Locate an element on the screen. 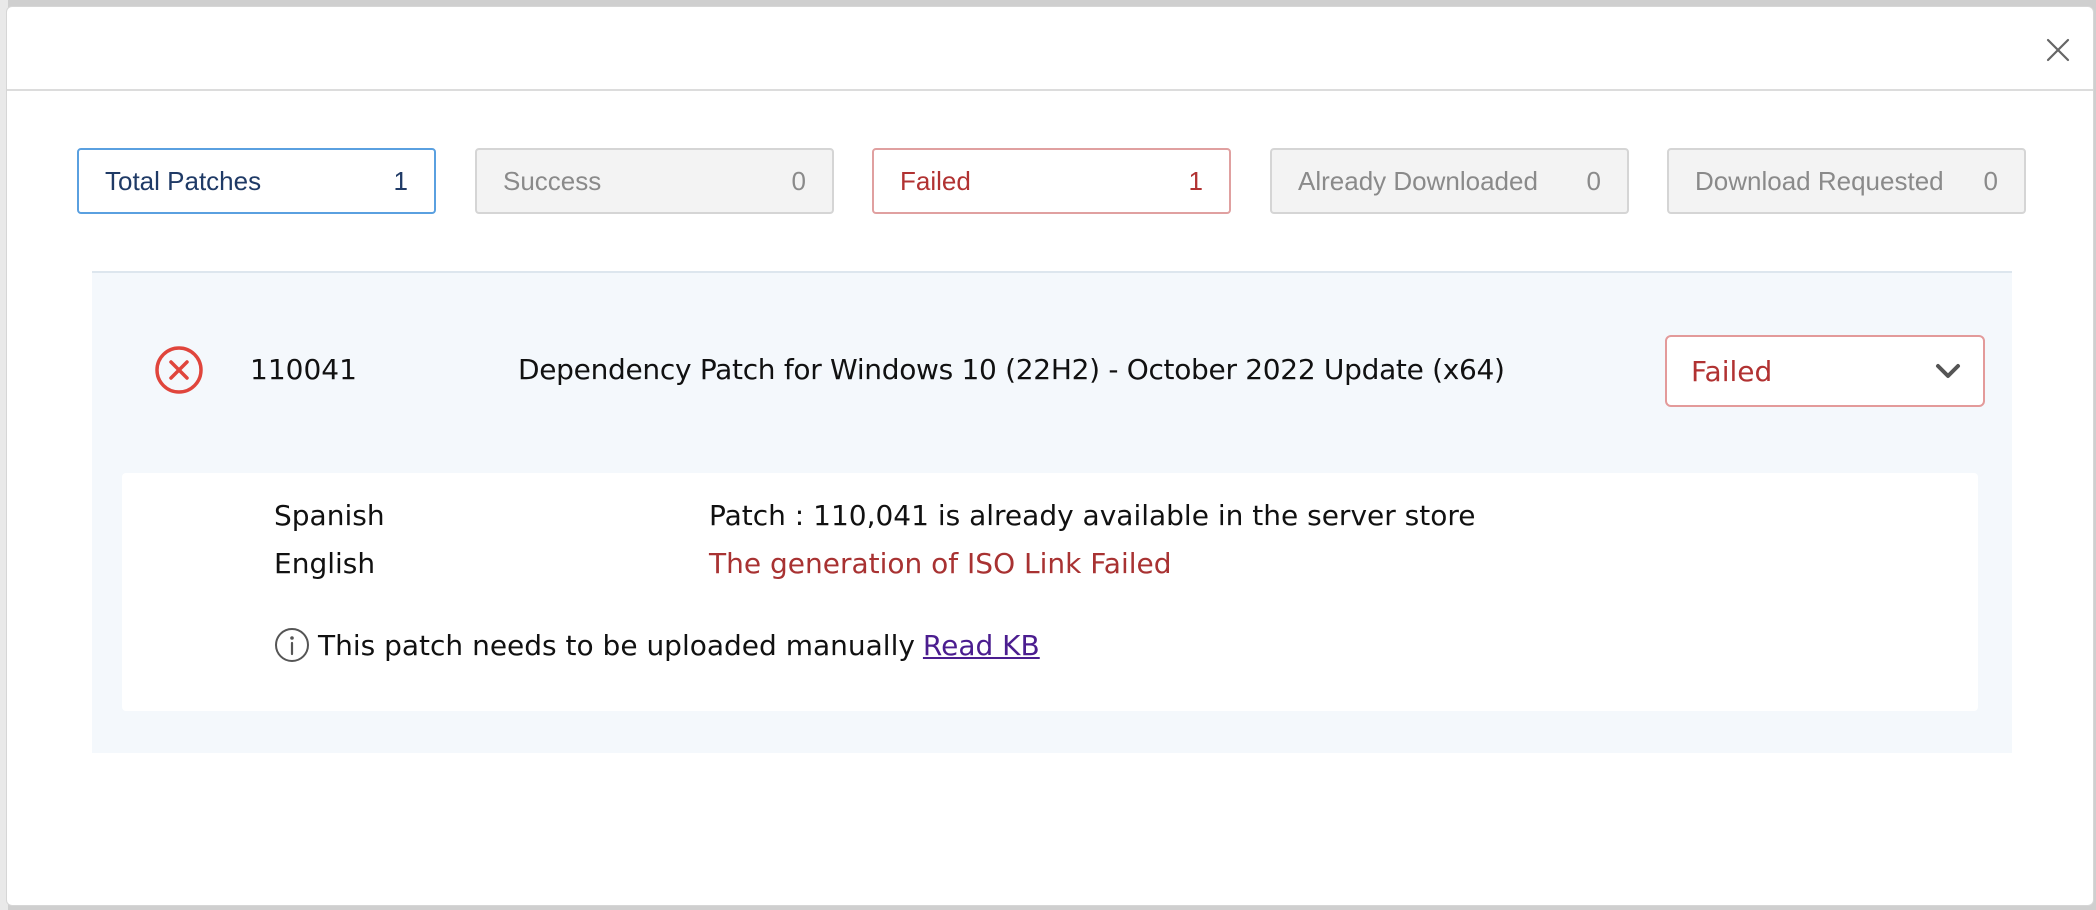 This screenshot has height=910, width=2096. close-icon is located at coordinates (2058, 50).